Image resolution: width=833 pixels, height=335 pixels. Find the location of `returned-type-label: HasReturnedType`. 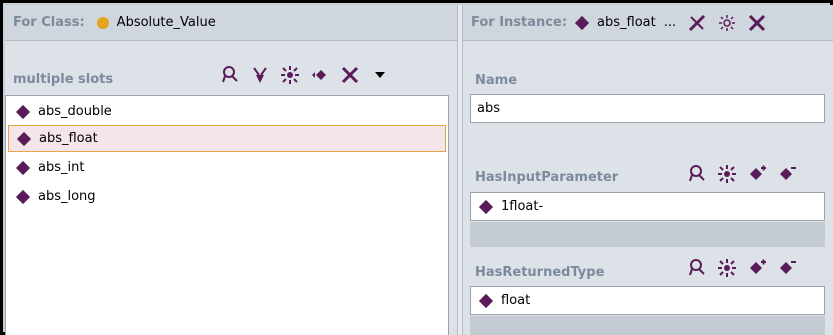

returned-type-label: HasReturnedType is located at coordinates (540, 272).